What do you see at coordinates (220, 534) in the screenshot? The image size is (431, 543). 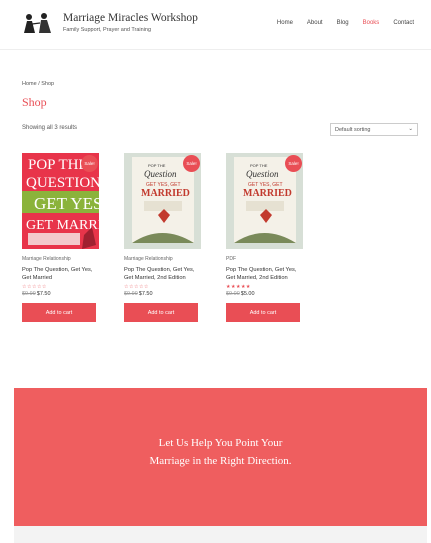 I see `footer-strip` at bounding box center [220, 534].